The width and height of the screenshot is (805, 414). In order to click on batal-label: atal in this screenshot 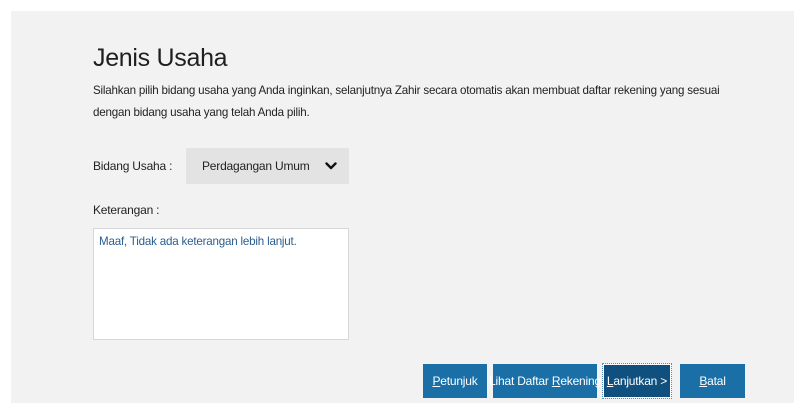, I will do `click(716, 381)`.